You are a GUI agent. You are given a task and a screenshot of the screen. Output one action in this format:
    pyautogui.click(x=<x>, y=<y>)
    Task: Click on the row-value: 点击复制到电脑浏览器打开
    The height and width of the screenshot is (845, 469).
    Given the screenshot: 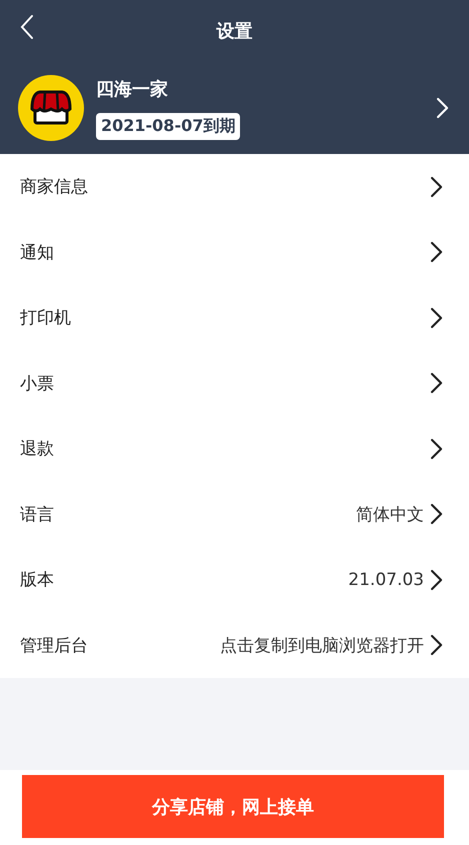 What is the action you would take?
    pyautogui.click(x=322, y=645)
    